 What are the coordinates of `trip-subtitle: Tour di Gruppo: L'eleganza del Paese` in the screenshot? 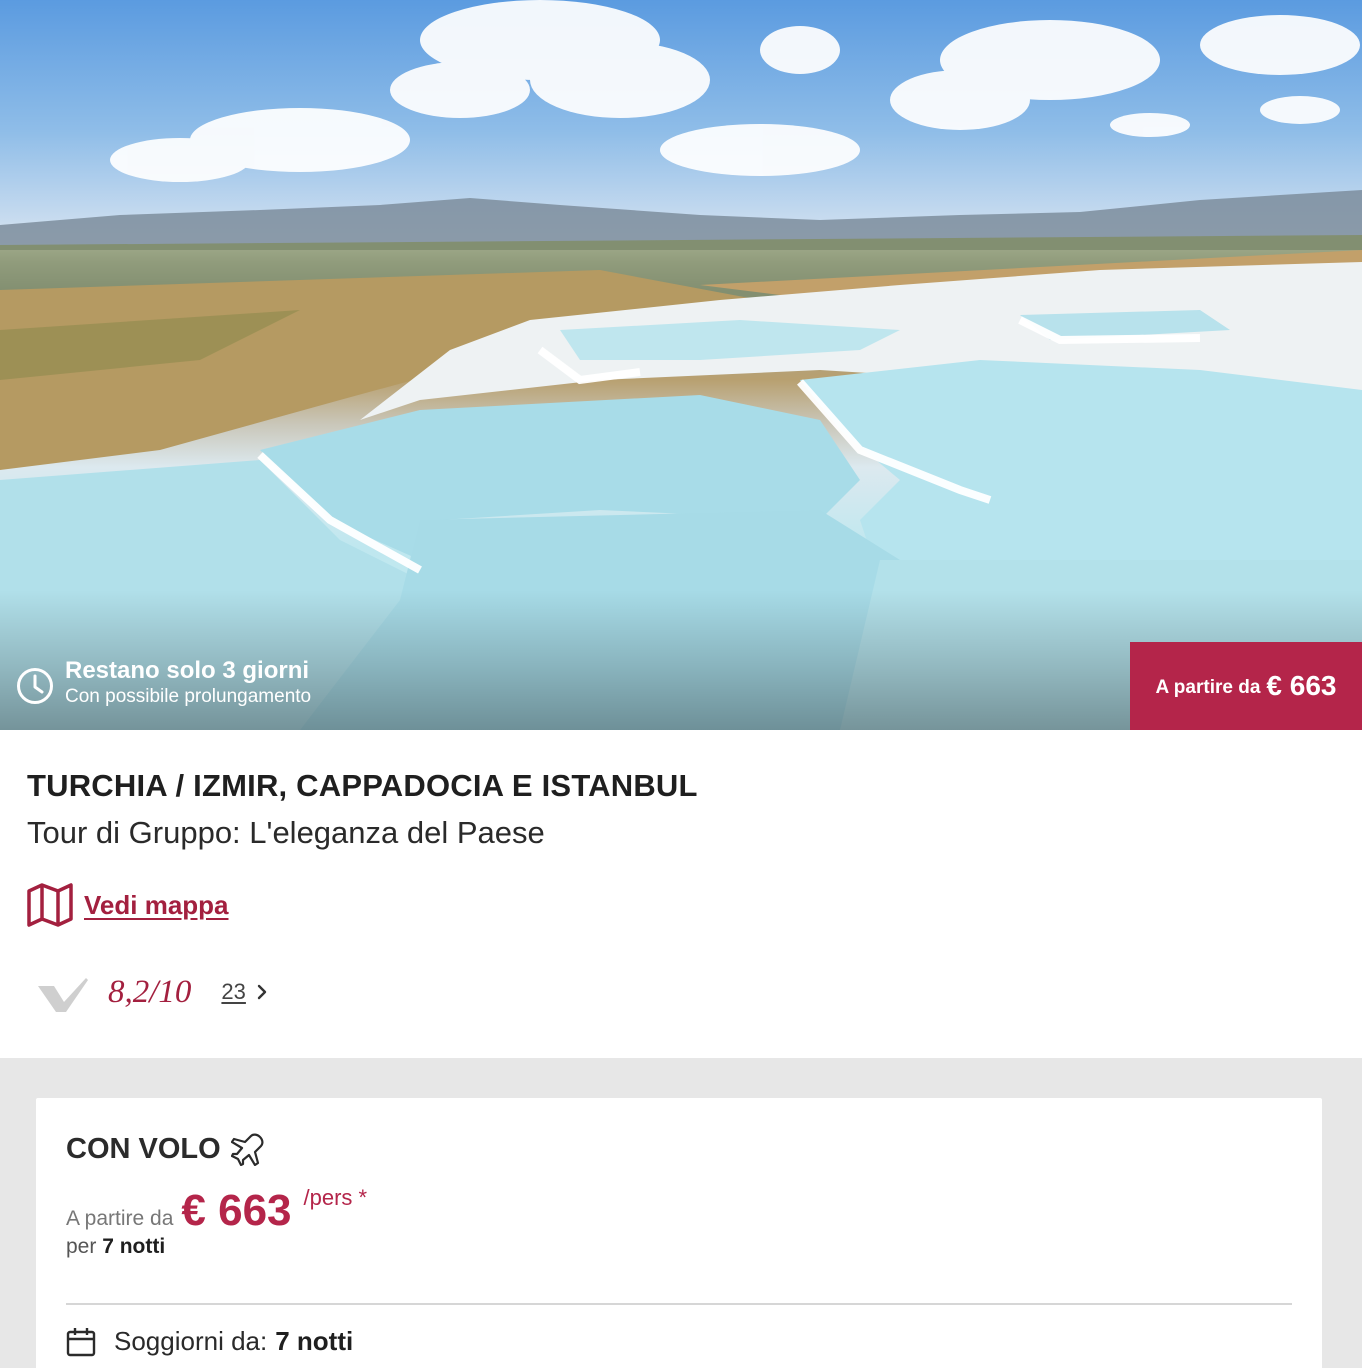 It's located at (286, 832).